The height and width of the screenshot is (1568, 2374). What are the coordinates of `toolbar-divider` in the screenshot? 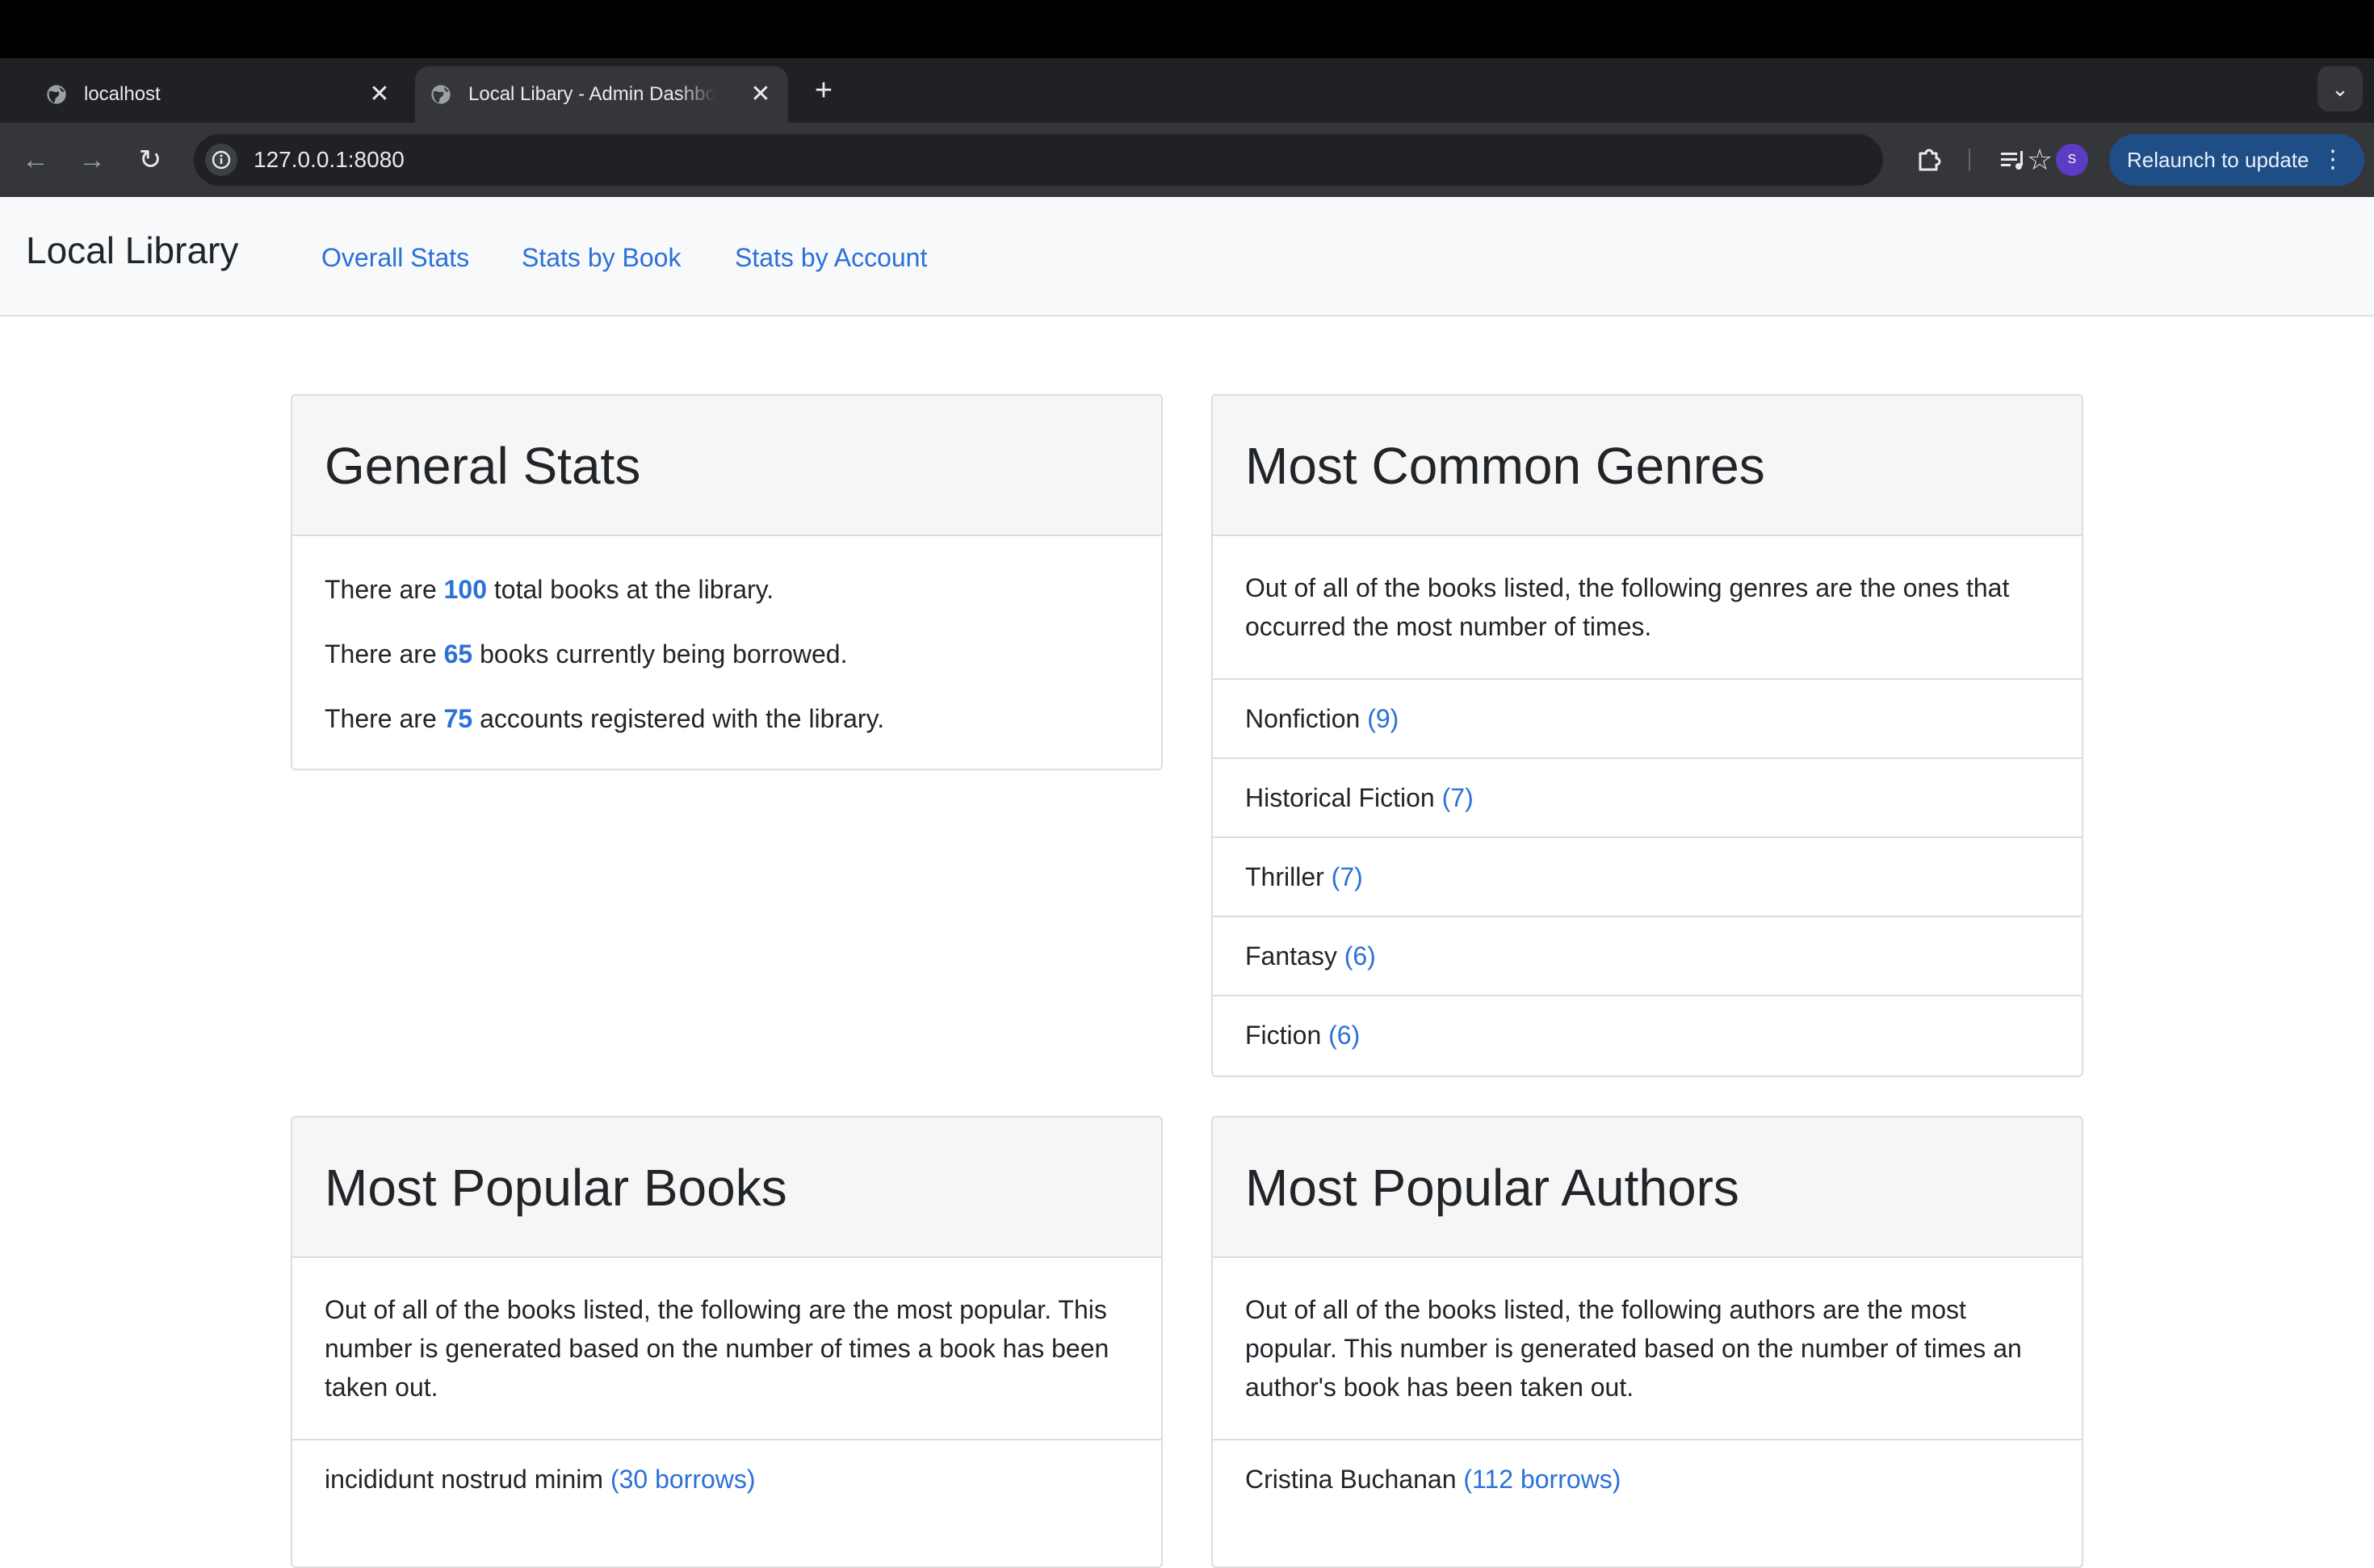 It's located at (1969, 160).